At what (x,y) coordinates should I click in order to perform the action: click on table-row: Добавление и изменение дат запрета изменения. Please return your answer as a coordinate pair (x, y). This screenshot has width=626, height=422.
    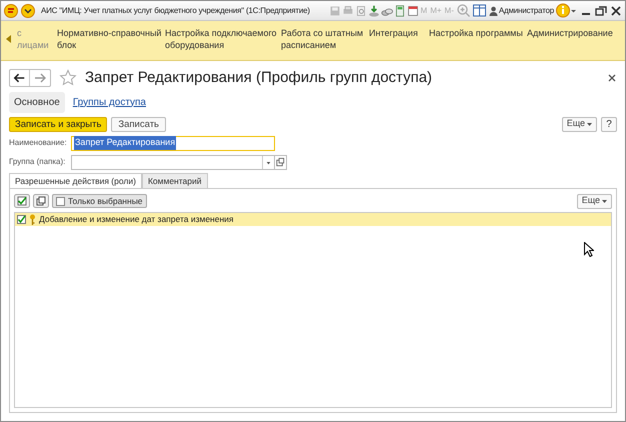
    Looking at the image, I should click on (313, 219).